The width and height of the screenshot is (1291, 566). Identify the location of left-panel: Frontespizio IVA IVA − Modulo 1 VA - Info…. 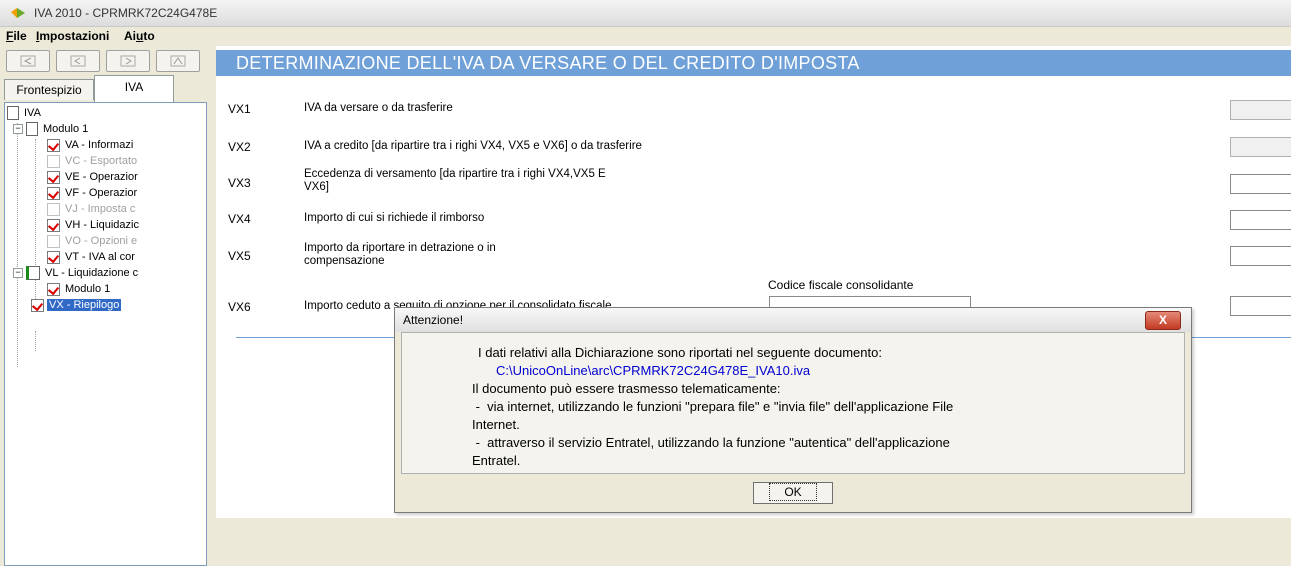
(105, 306).